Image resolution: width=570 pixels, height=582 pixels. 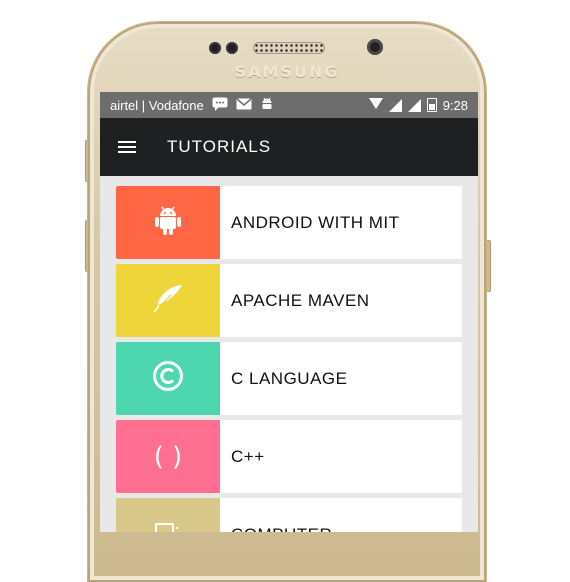 What do you see at coordinates (276, 515) in the screenshot?
I see `tutorial-label: COMPUTER` at bounding box center [276, 515].